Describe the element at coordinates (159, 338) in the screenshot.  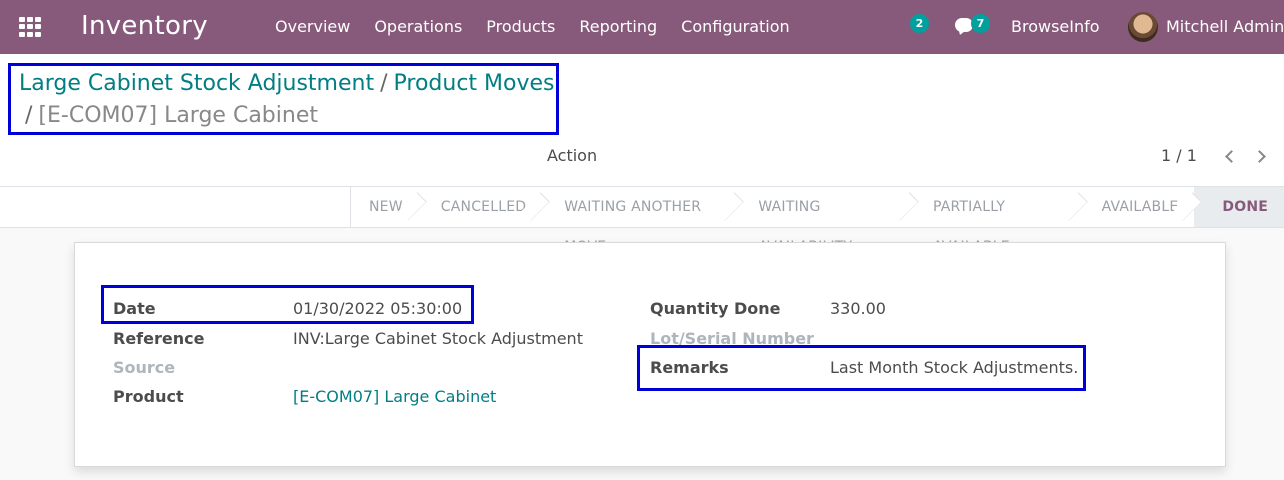
I see `reference-label: Reference` at that location.